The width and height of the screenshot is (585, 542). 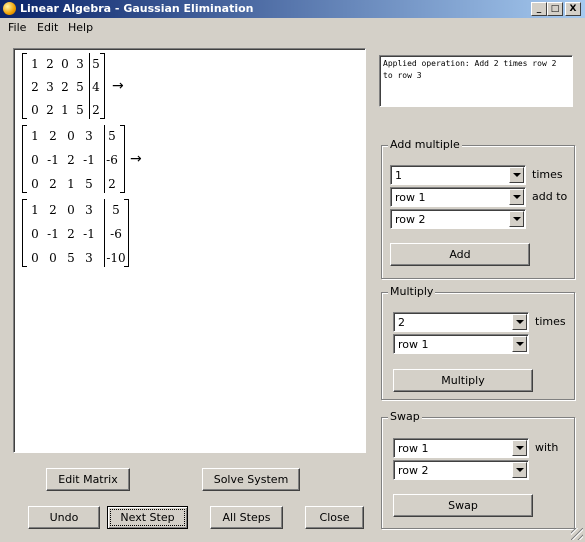 I want to click on resize-grip, so click(x=577, y=534).